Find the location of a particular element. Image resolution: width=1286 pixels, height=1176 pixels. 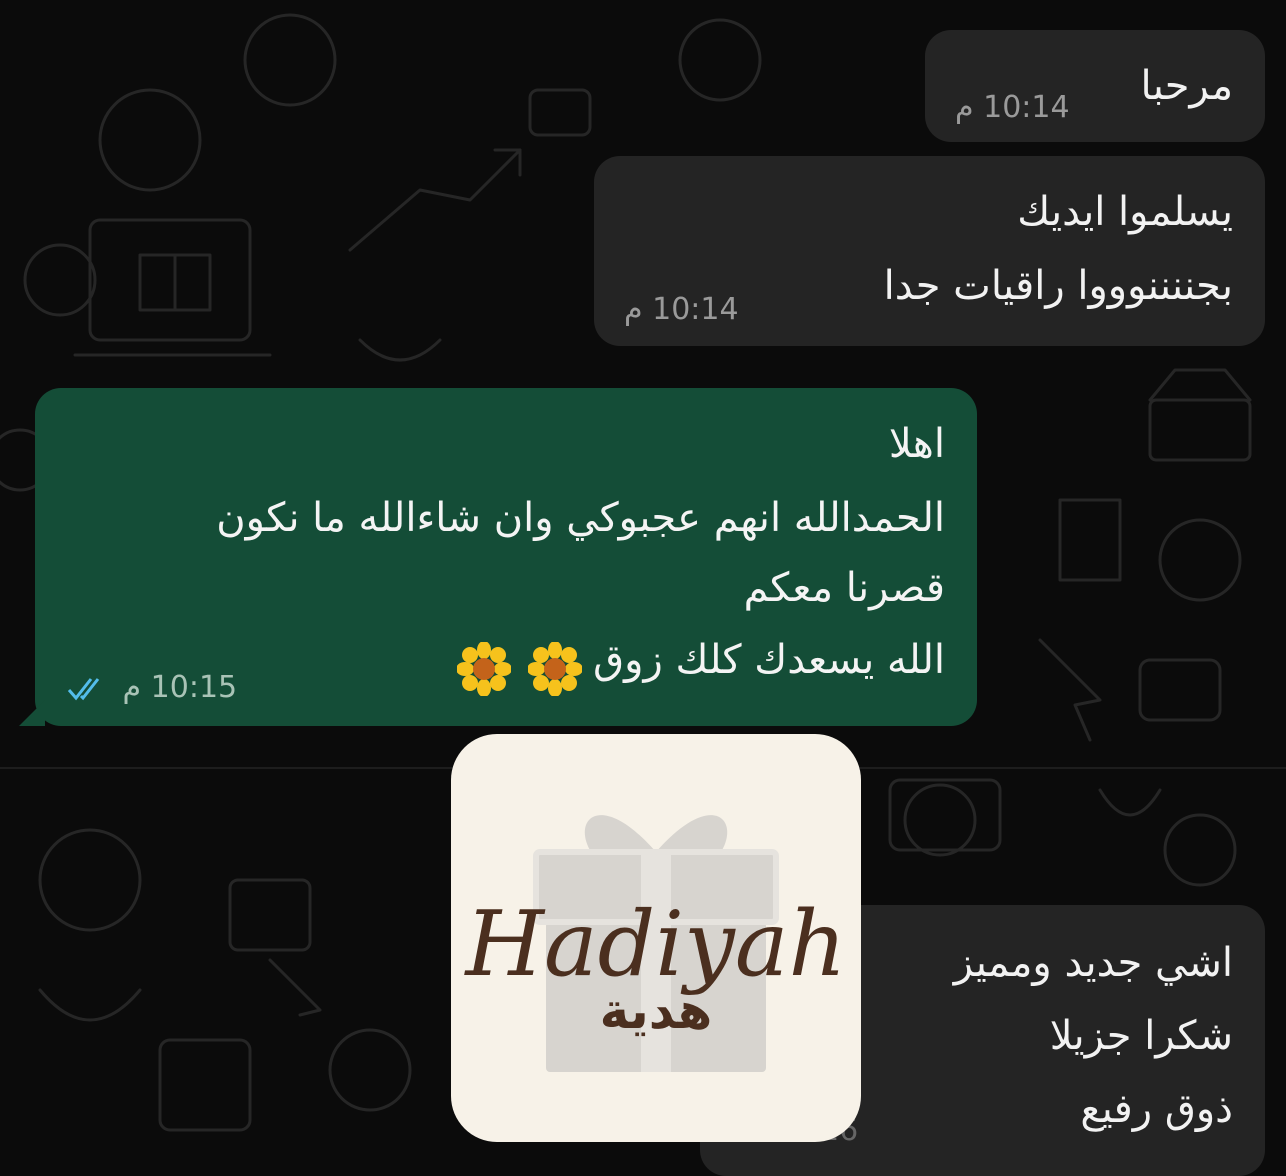

message-text: ذوق رفيع is located at coordinates (1156, 1109).